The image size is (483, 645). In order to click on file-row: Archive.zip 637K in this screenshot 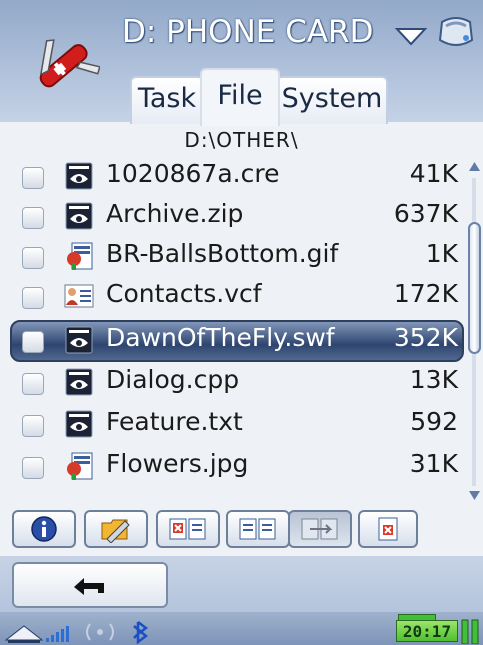, I will do `click(233, 216)`.